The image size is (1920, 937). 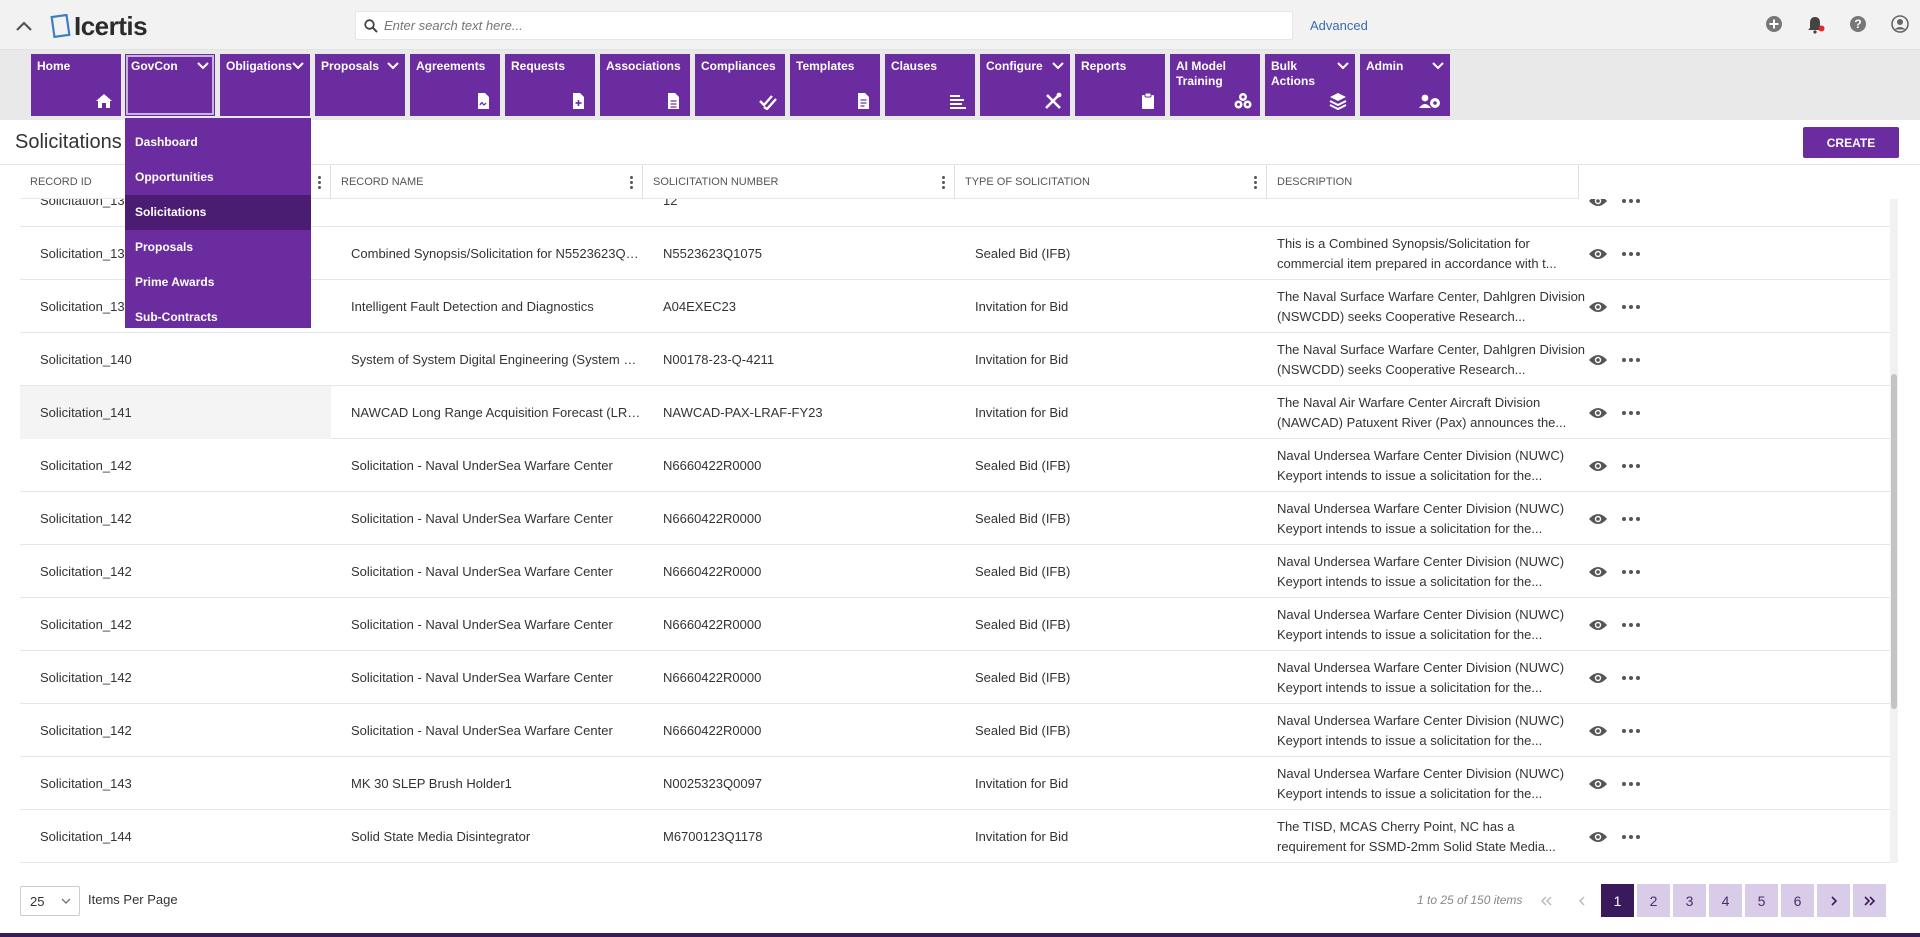 I want to click on nav-item-requests: Requests, so click(x=550, y=85).